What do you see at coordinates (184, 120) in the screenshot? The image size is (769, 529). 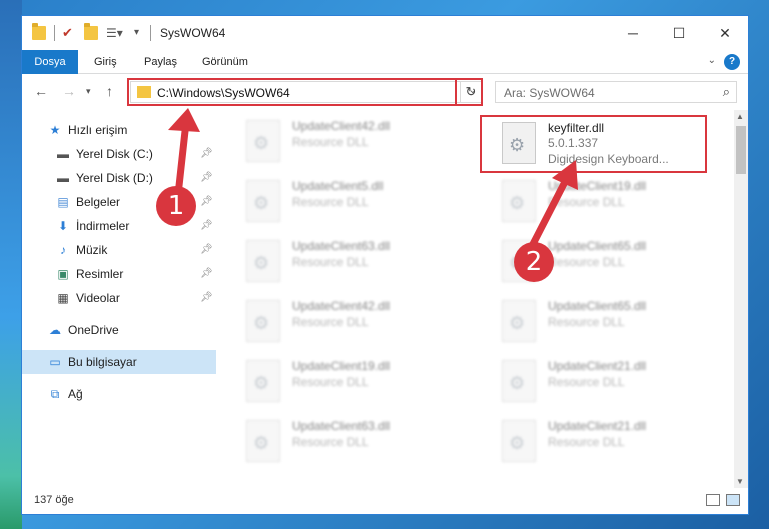 I see `arrow-1-head` at bounding box center [184, 120].